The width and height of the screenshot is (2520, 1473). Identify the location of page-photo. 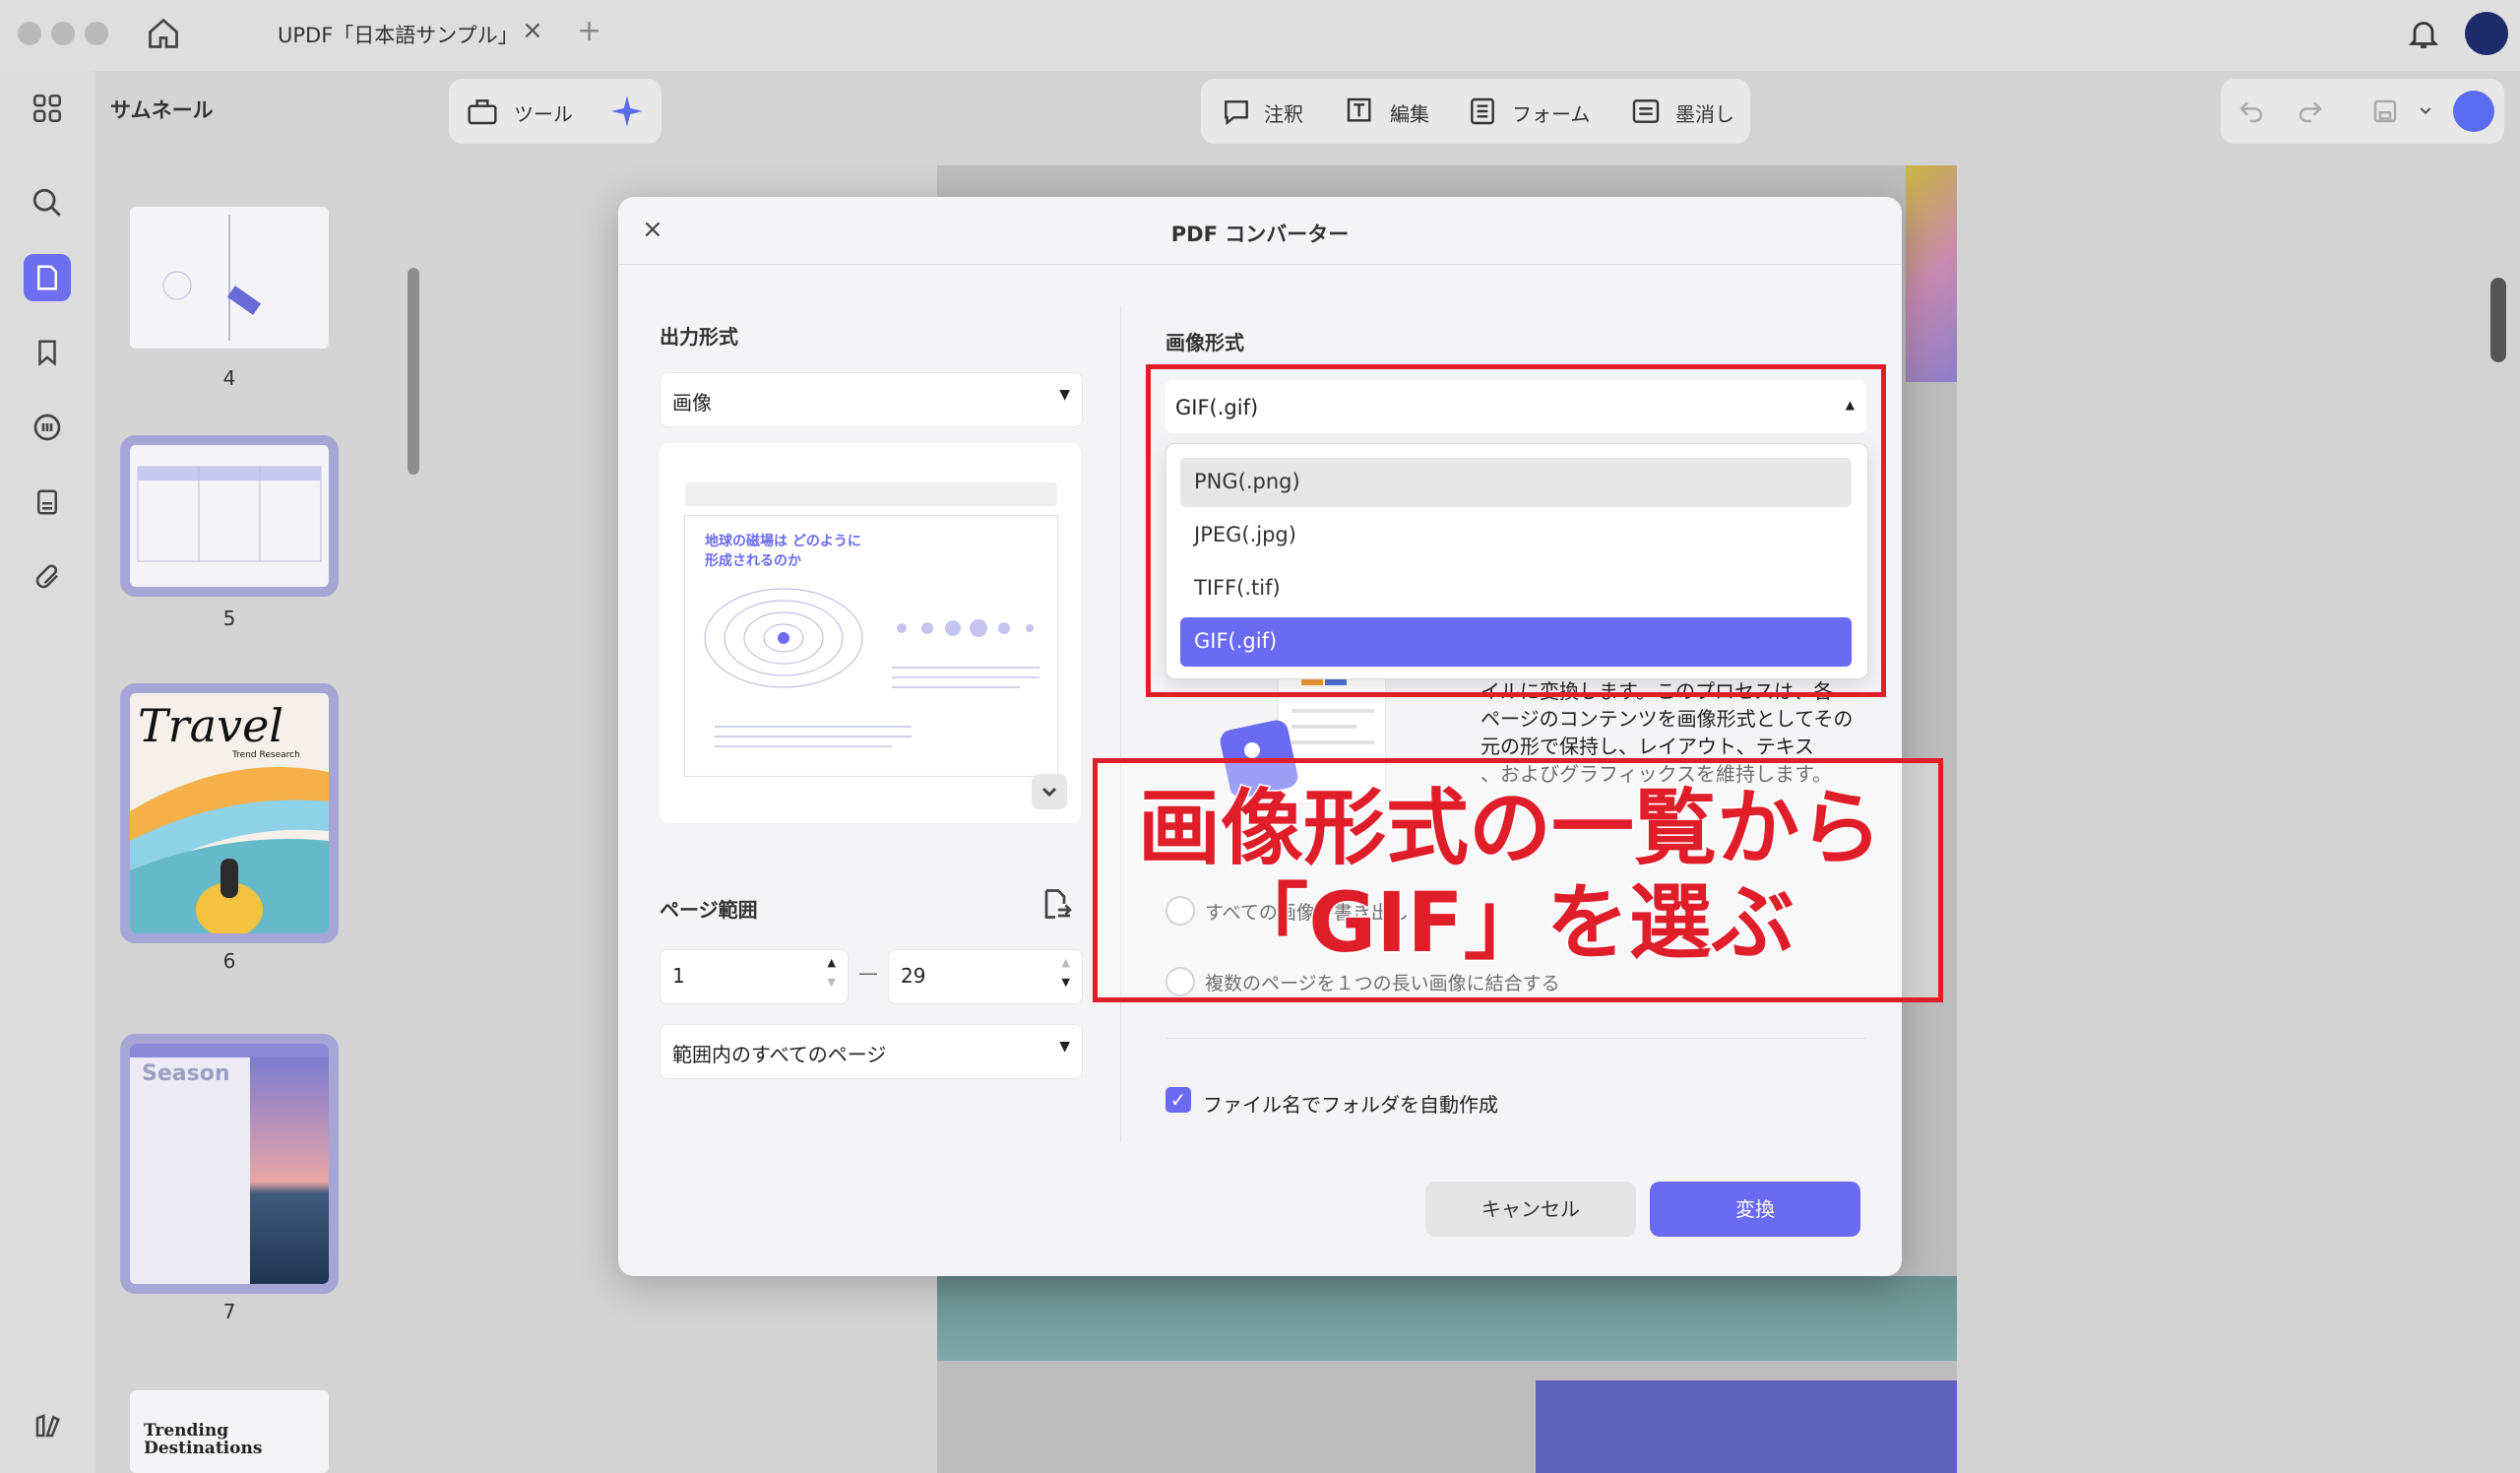
(1447, 1318).